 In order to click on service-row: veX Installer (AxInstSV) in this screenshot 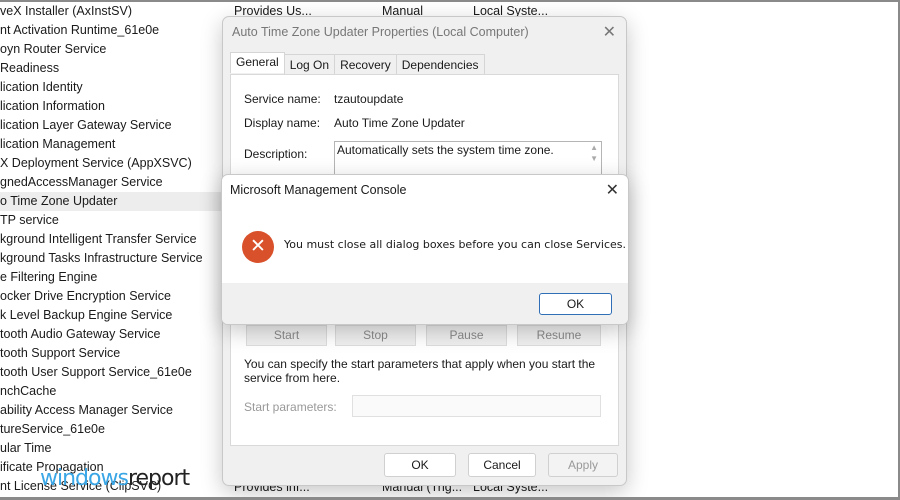, I will do `click(115, 11)`.